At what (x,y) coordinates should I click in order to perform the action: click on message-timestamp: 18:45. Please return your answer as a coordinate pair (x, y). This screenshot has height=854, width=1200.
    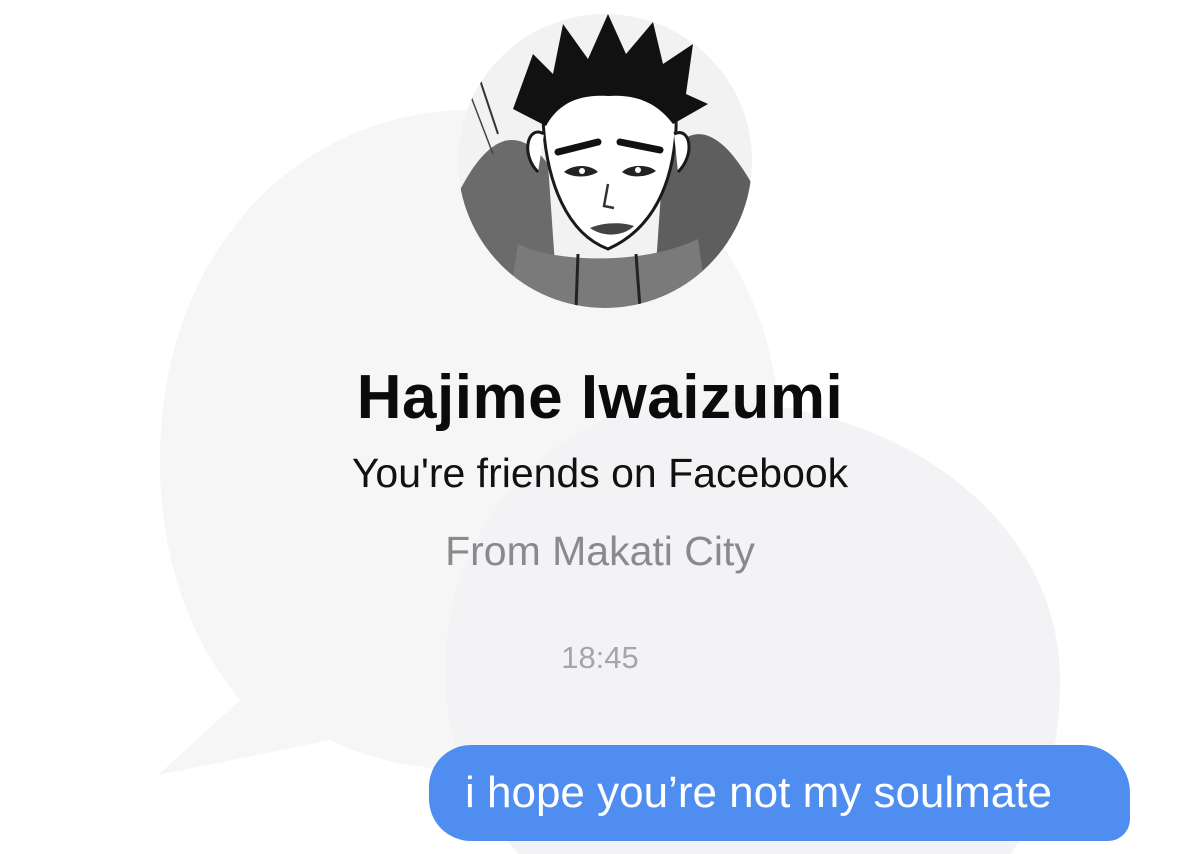
    Looking at the image, I should click on (600, 657).